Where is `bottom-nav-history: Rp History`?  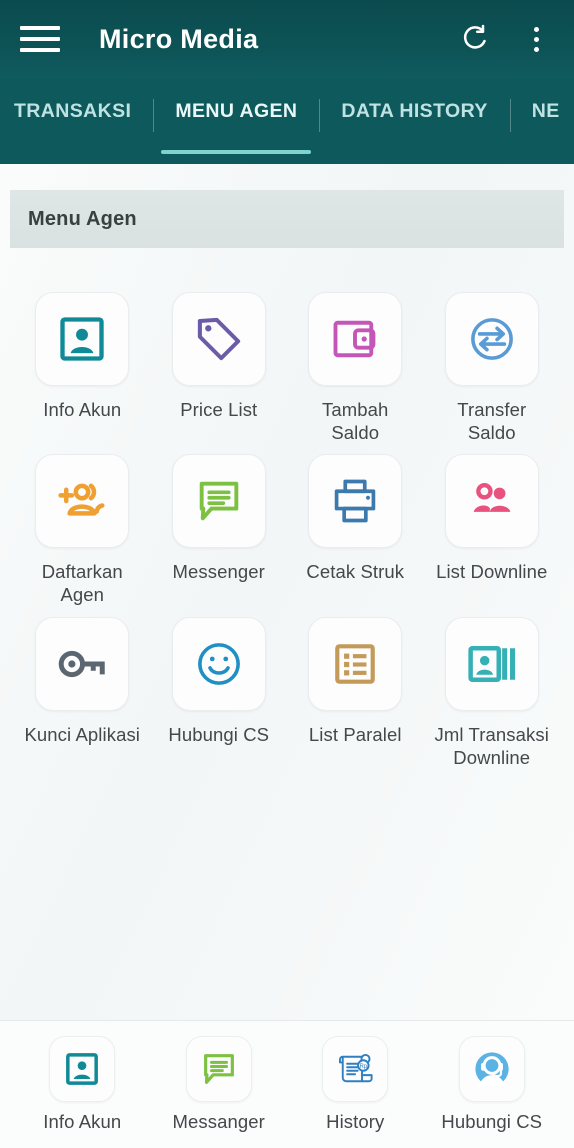 bottom-nav-history: Rp History is located at coordinates (355, 1084).